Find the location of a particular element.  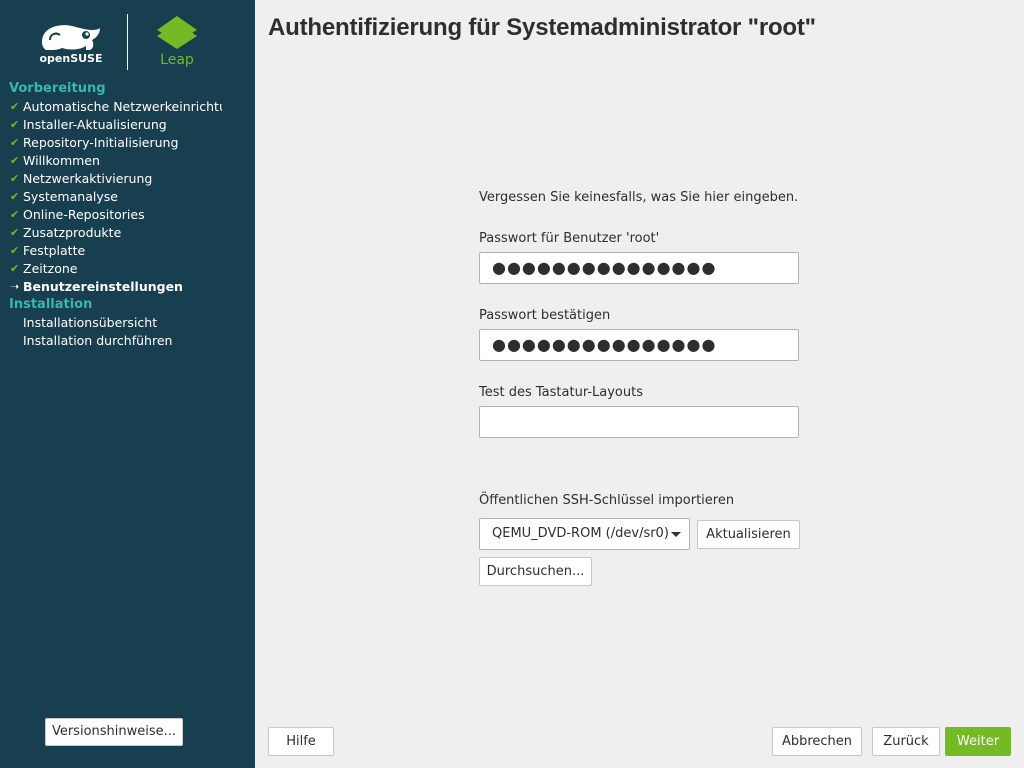

password-label: Passwort für Benutzer 'root' is located at coordinates (569, 238).